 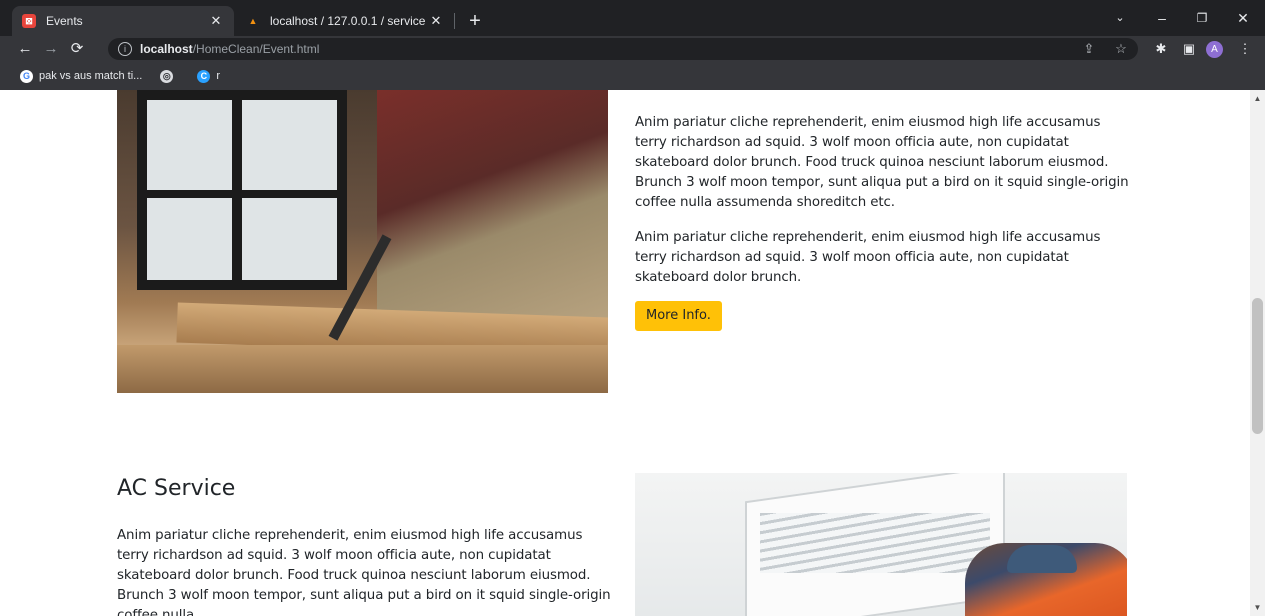 I want to click on reload-button: ⟳, so click(x=77, y=49).